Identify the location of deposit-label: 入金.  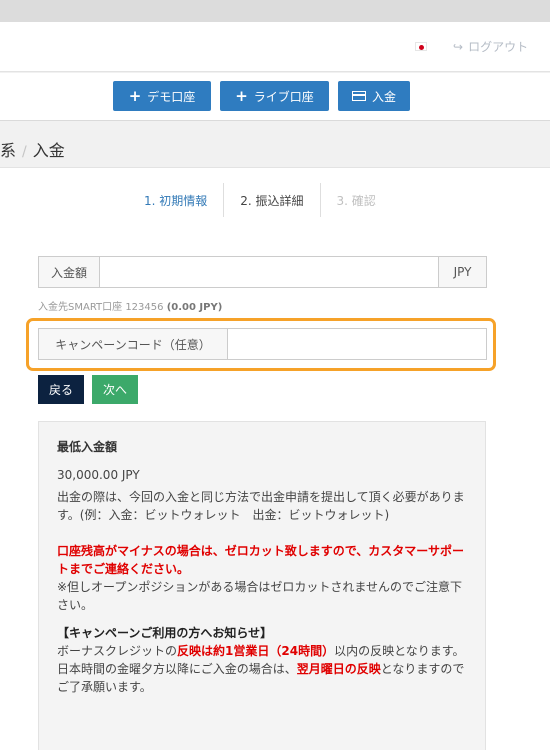
(383, 96).